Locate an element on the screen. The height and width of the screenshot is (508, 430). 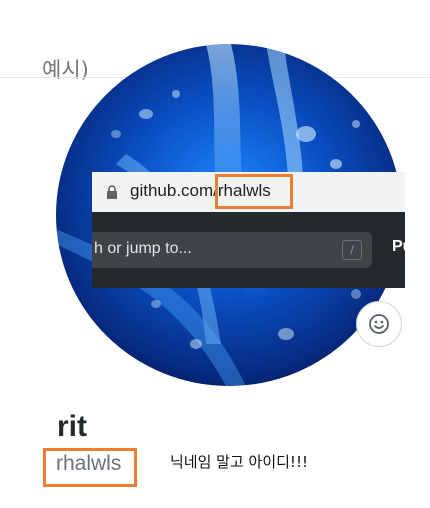
slash-key-hint: / is located at coordinates (352, 250).